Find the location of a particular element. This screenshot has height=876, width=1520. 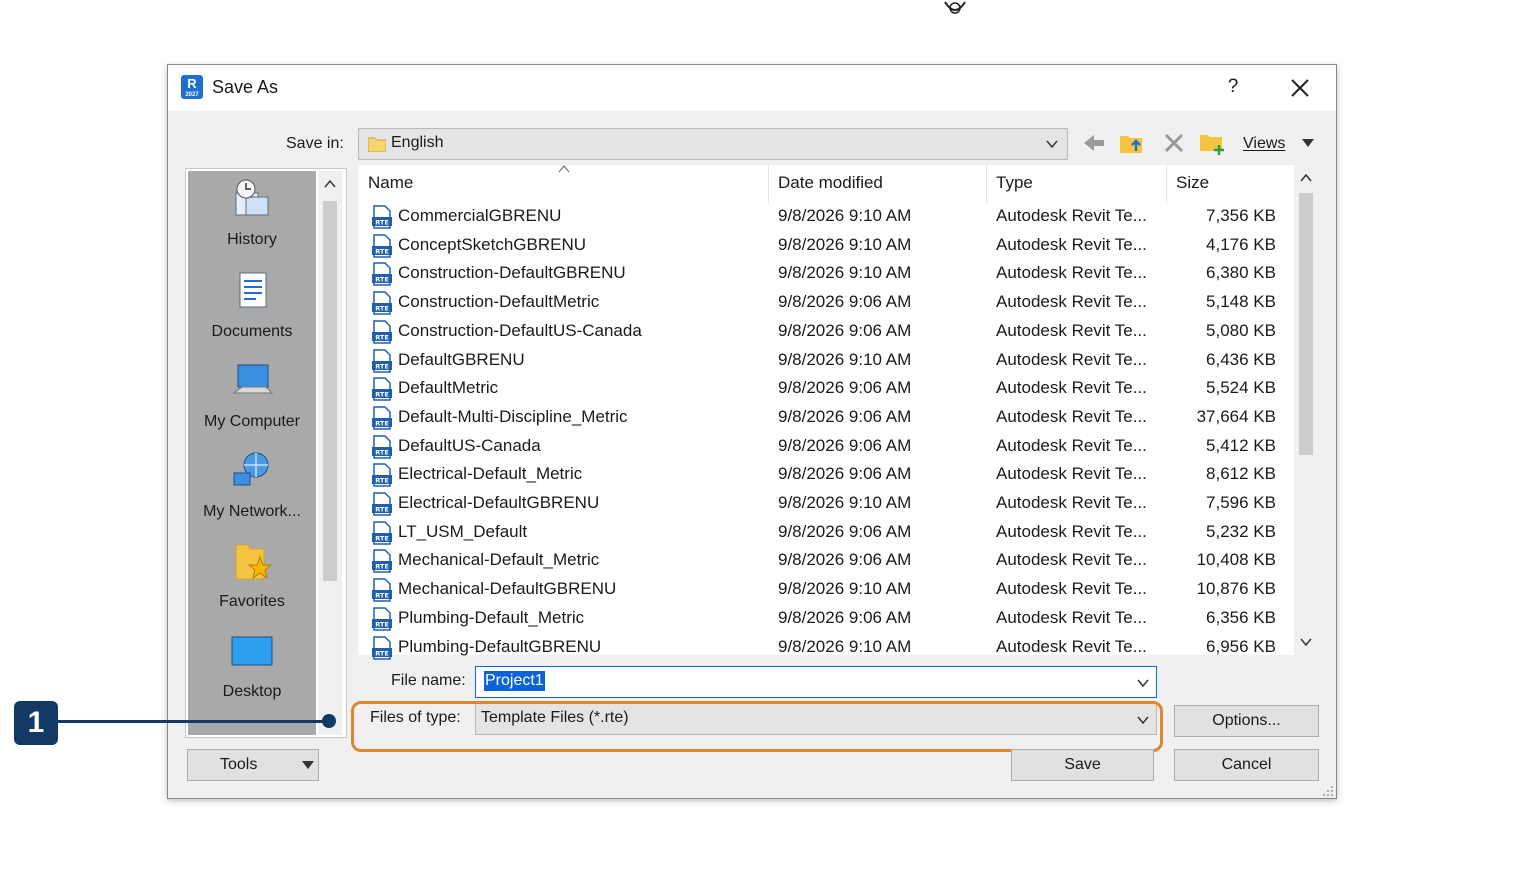

tools-button: Tools is located at coordinates (253, 765).